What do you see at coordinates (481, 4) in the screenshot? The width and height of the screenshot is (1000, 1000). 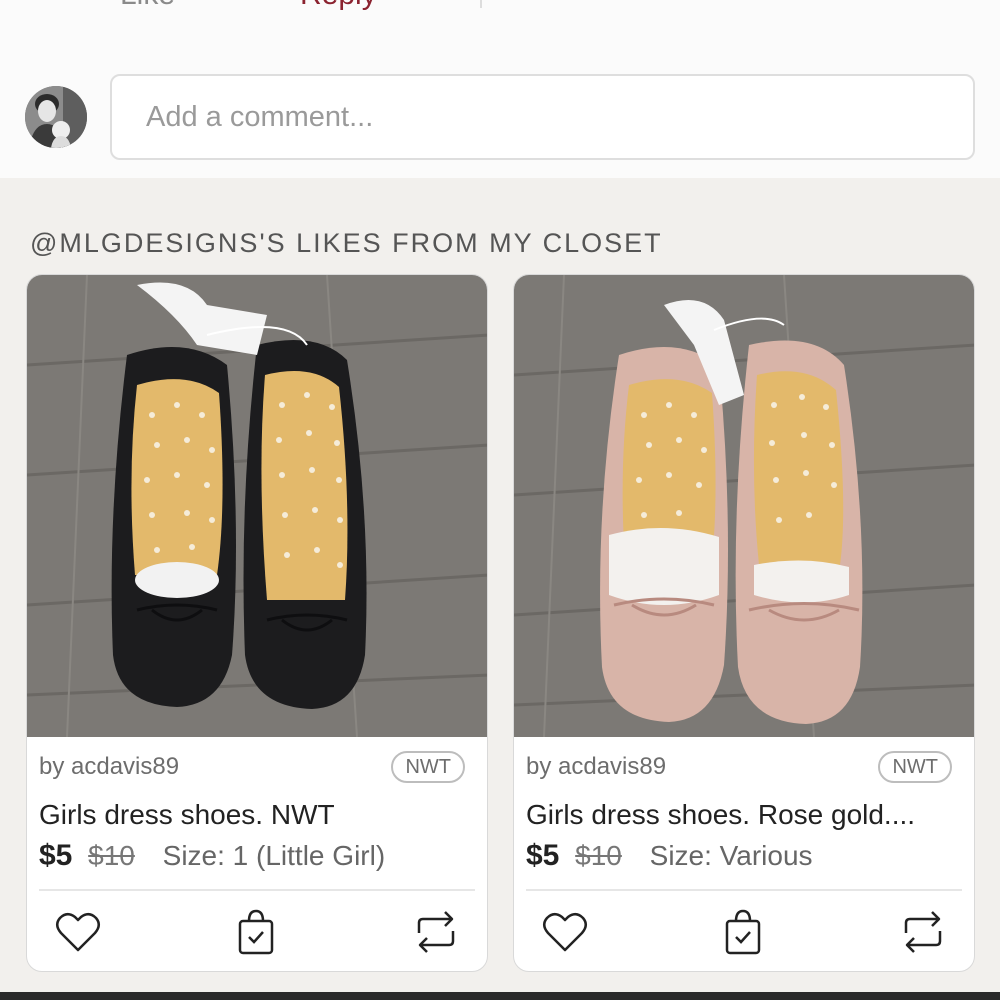 I see `action-divider` at bounding box center [481, 4].